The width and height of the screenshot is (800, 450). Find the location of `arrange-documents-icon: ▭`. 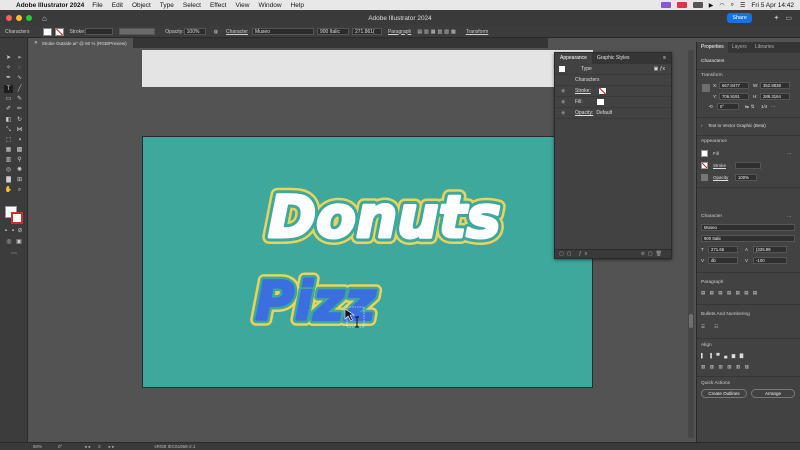

arrange-documents-icon: ▭ is located at coordinates (788, 18).